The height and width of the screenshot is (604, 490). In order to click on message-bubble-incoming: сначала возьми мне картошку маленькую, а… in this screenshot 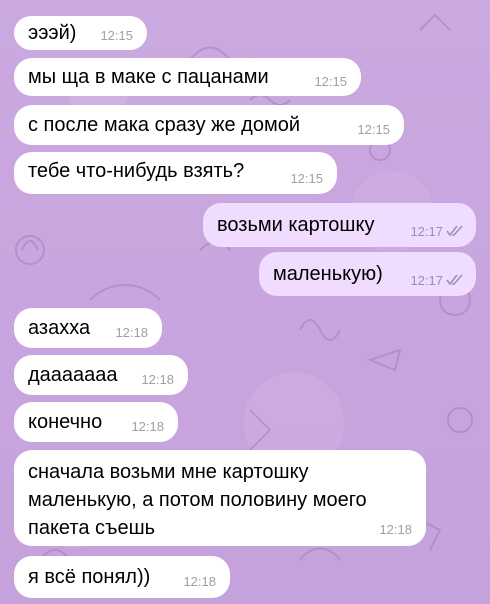, I will do `click(220, 498)`.